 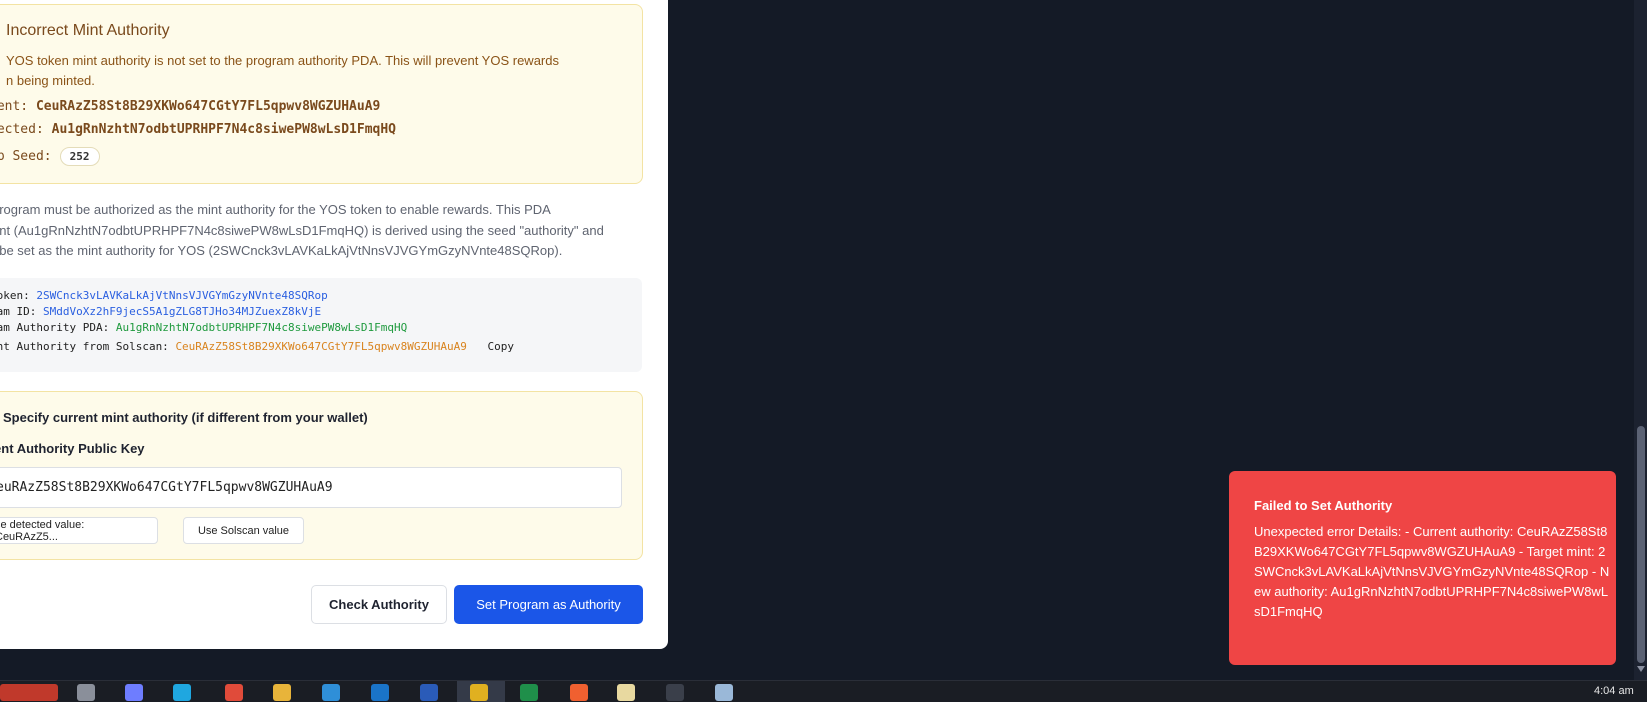 I want to click on scroll-down-icon, so click(x=1641, y=669).